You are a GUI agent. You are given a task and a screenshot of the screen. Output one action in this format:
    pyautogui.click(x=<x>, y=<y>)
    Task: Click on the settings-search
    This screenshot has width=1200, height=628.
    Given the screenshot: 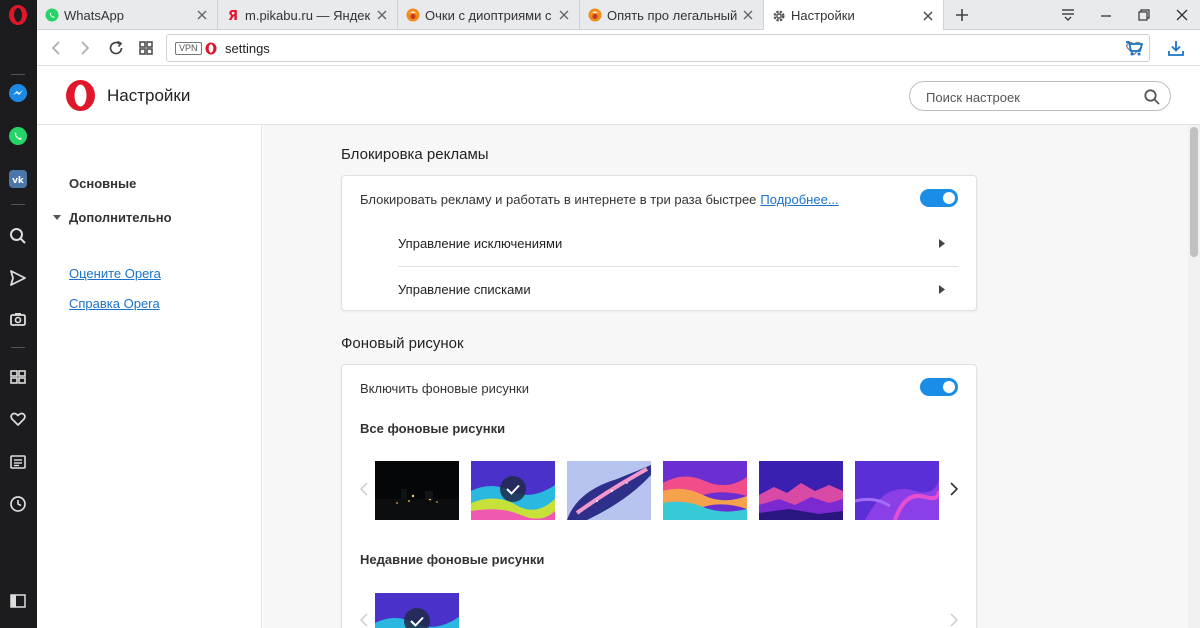 What is the action you would take?
    pyautogui.click(x=1040, y=96)
    